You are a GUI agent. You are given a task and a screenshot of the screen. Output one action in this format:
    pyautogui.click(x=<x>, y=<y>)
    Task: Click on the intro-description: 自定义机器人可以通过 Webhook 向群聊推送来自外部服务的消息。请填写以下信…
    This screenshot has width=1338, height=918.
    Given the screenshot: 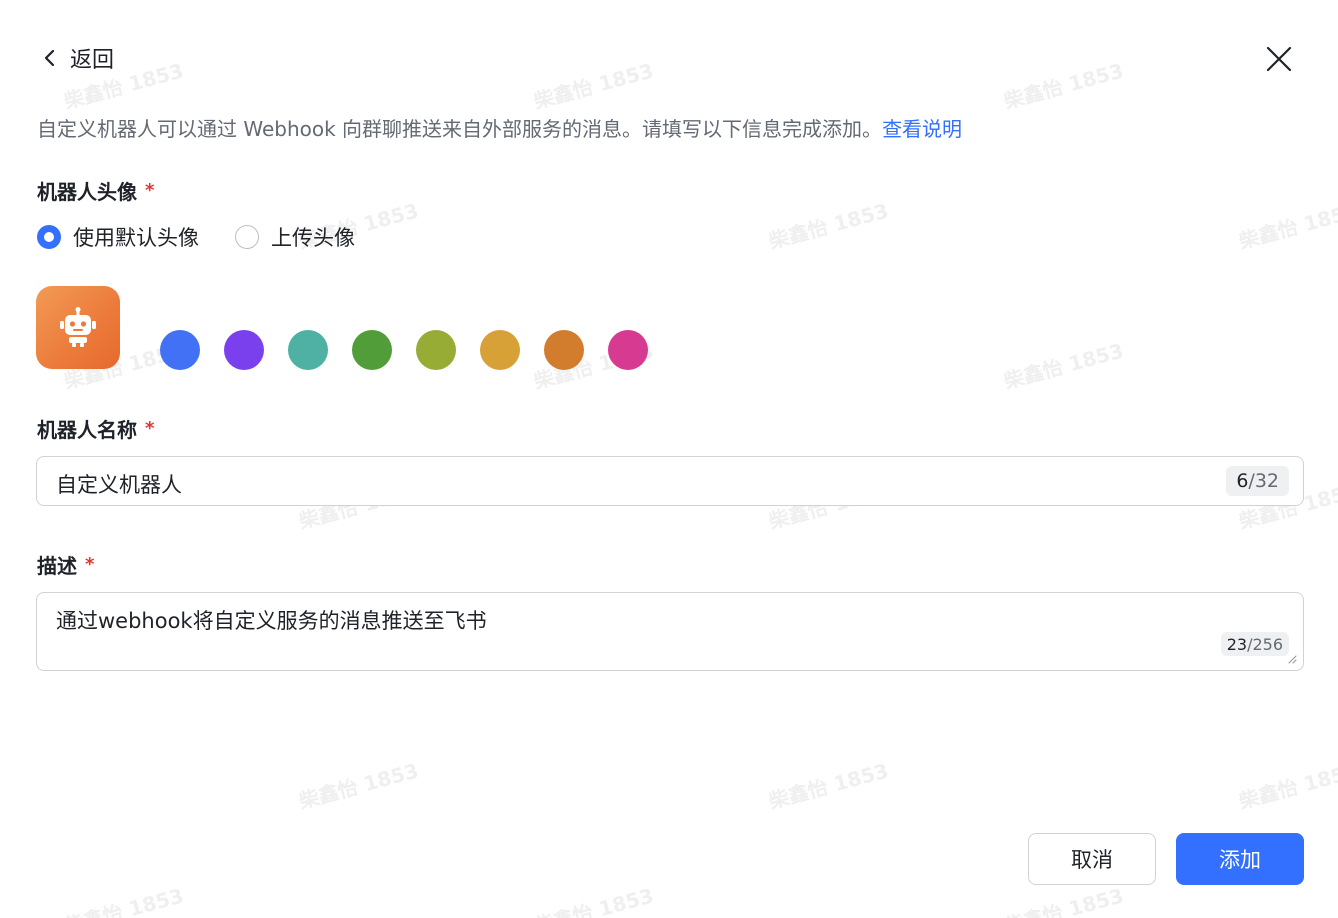 What is the action you would take?
    pyautogui.click(x=460, y=129)
    